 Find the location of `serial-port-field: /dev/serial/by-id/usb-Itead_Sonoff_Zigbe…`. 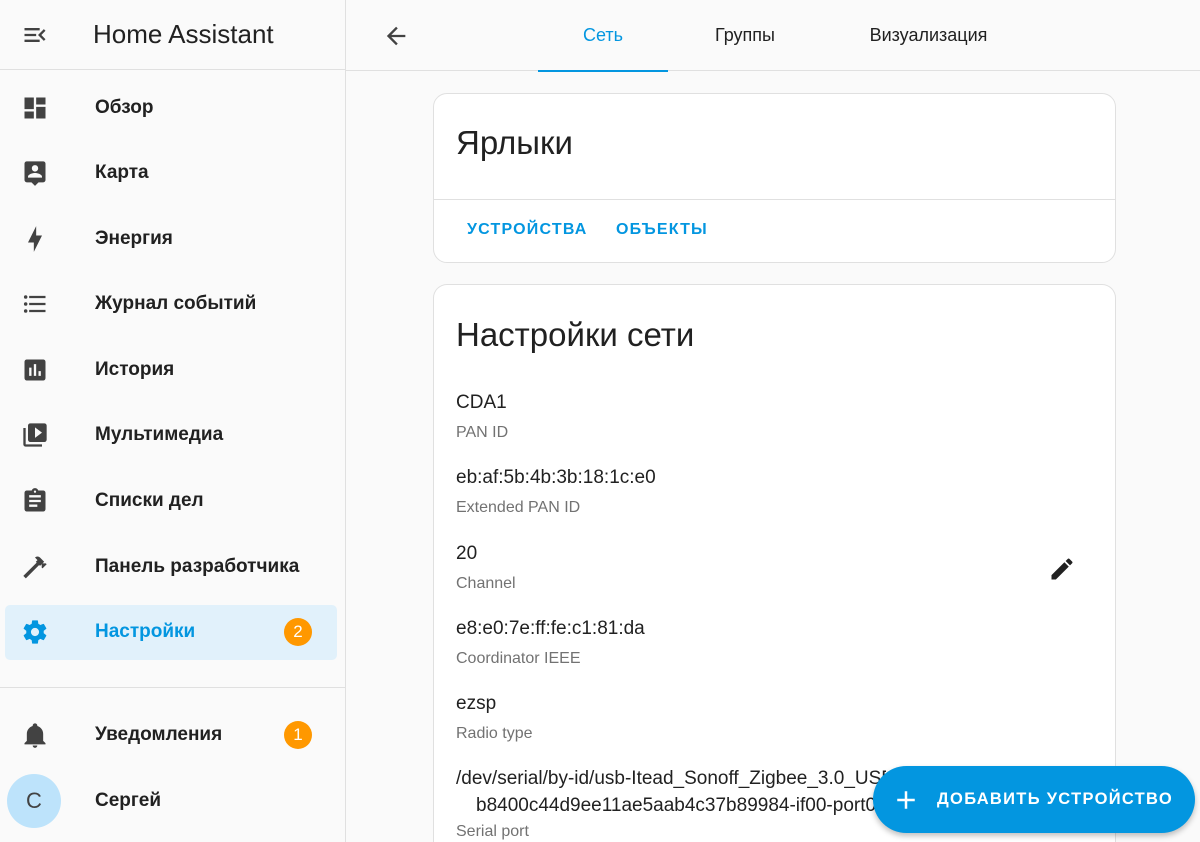

serial-port-field: /dev/serial/by-id/usb-Itead_Sonoff_Zigbe… is located at coordinates (671, 803).